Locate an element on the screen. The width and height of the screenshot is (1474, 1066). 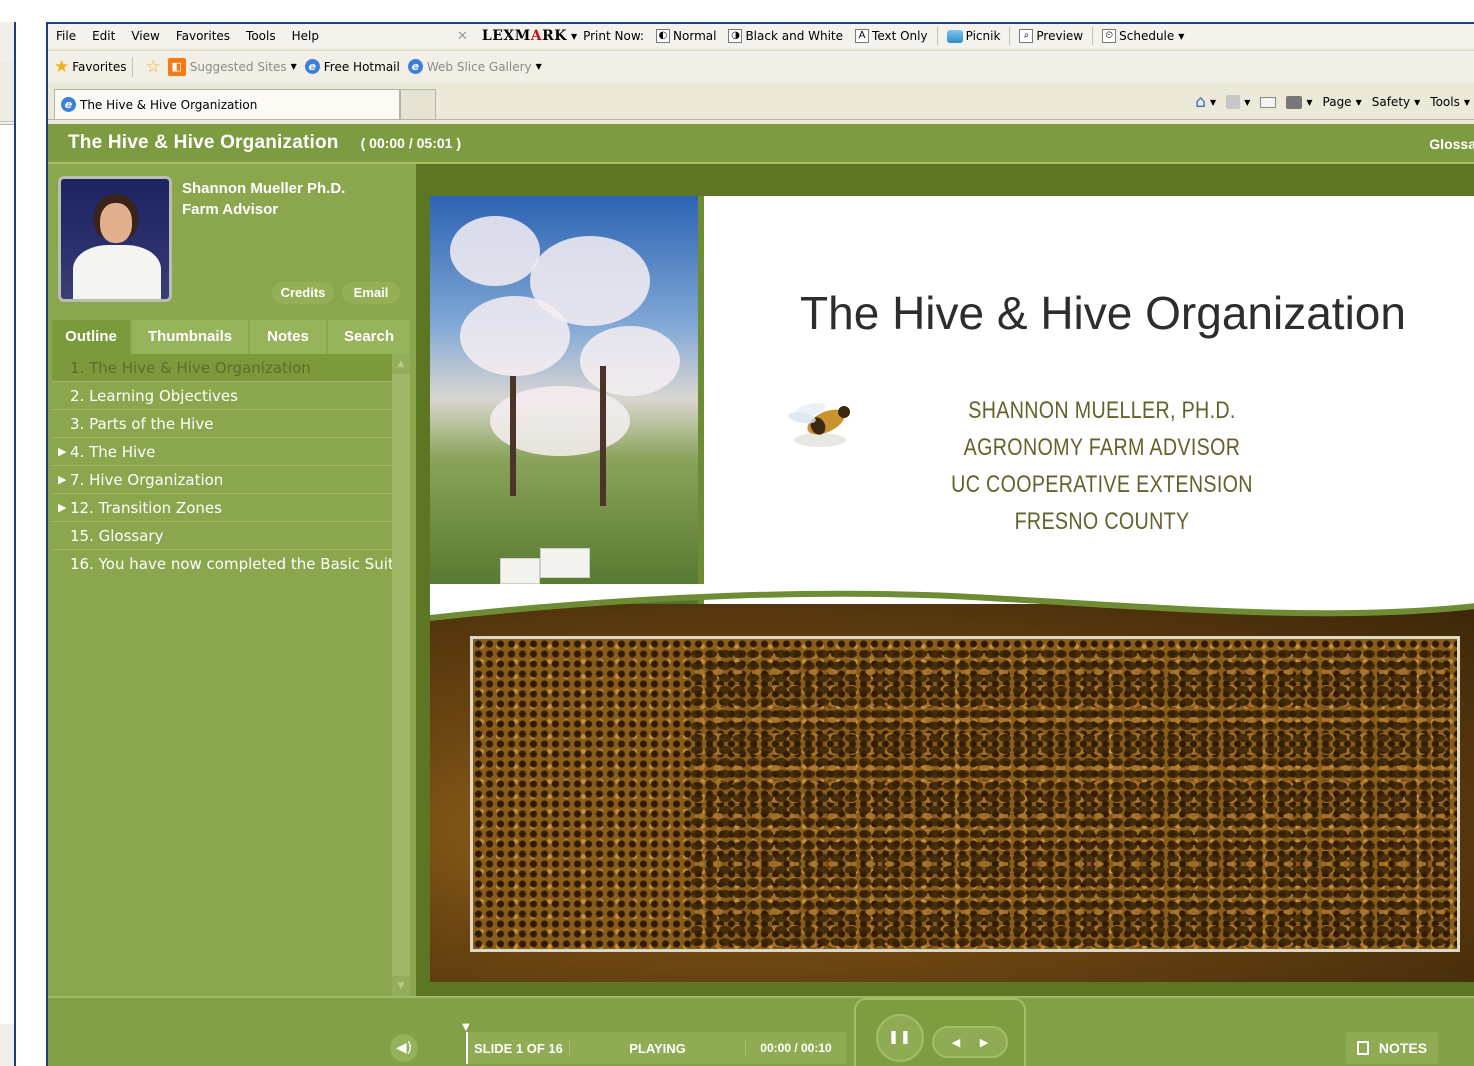
color-print-icon: ◐ is located at coordinates (663, 36).